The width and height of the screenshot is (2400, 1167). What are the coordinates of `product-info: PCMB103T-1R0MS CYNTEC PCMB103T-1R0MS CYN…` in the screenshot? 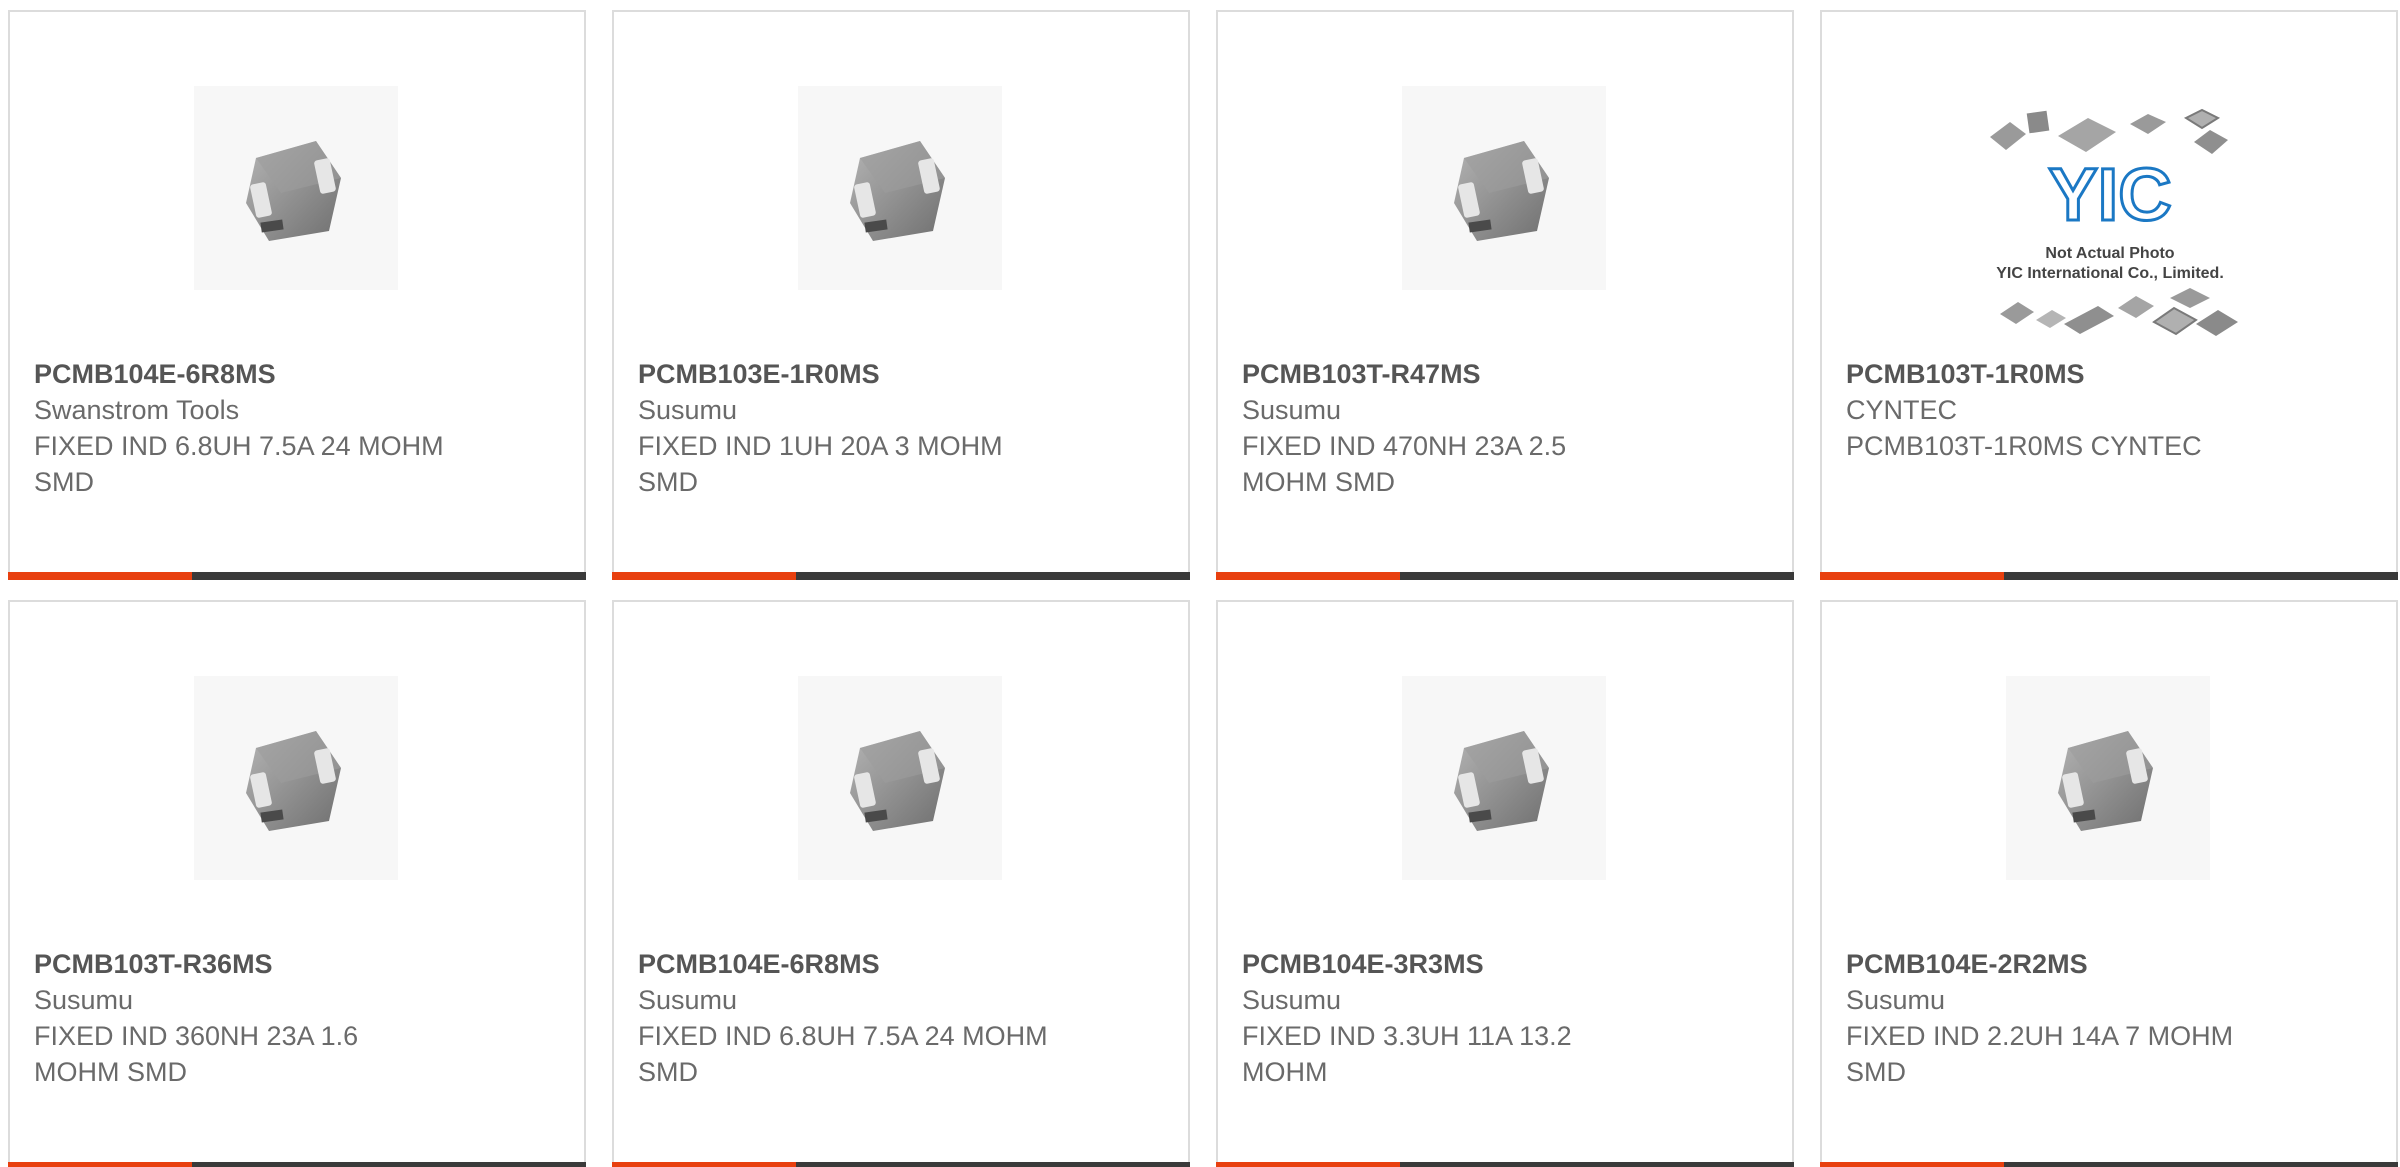 It's located at (2051, 410).